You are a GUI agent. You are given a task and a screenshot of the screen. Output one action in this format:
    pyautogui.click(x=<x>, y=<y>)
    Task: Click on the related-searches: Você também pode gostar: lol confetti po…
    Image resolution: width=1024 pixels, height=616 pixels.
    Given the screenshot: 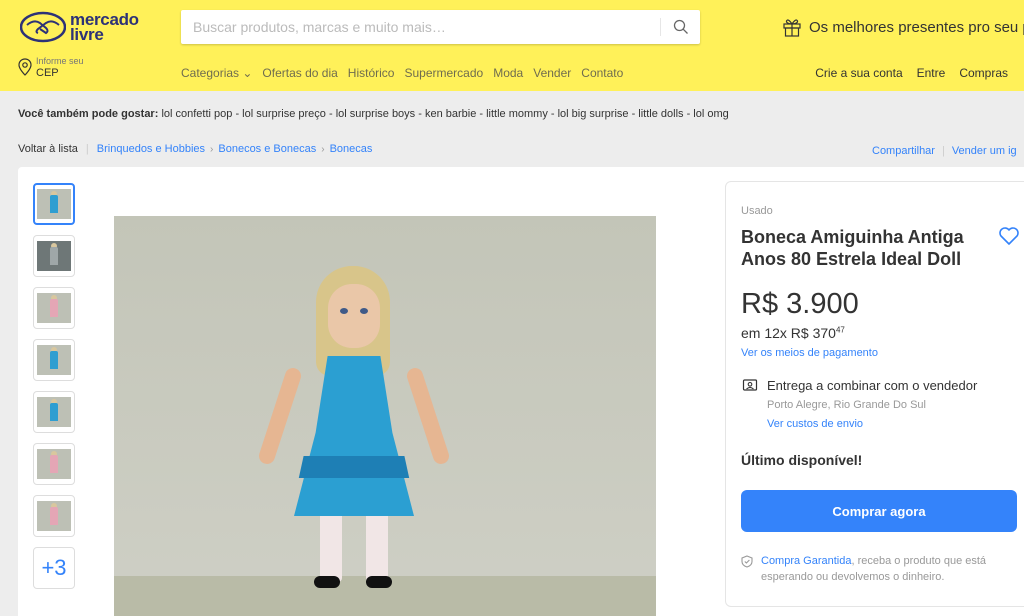 What is the action you would take?
    pyautogui.click(x=373, y=114)
    